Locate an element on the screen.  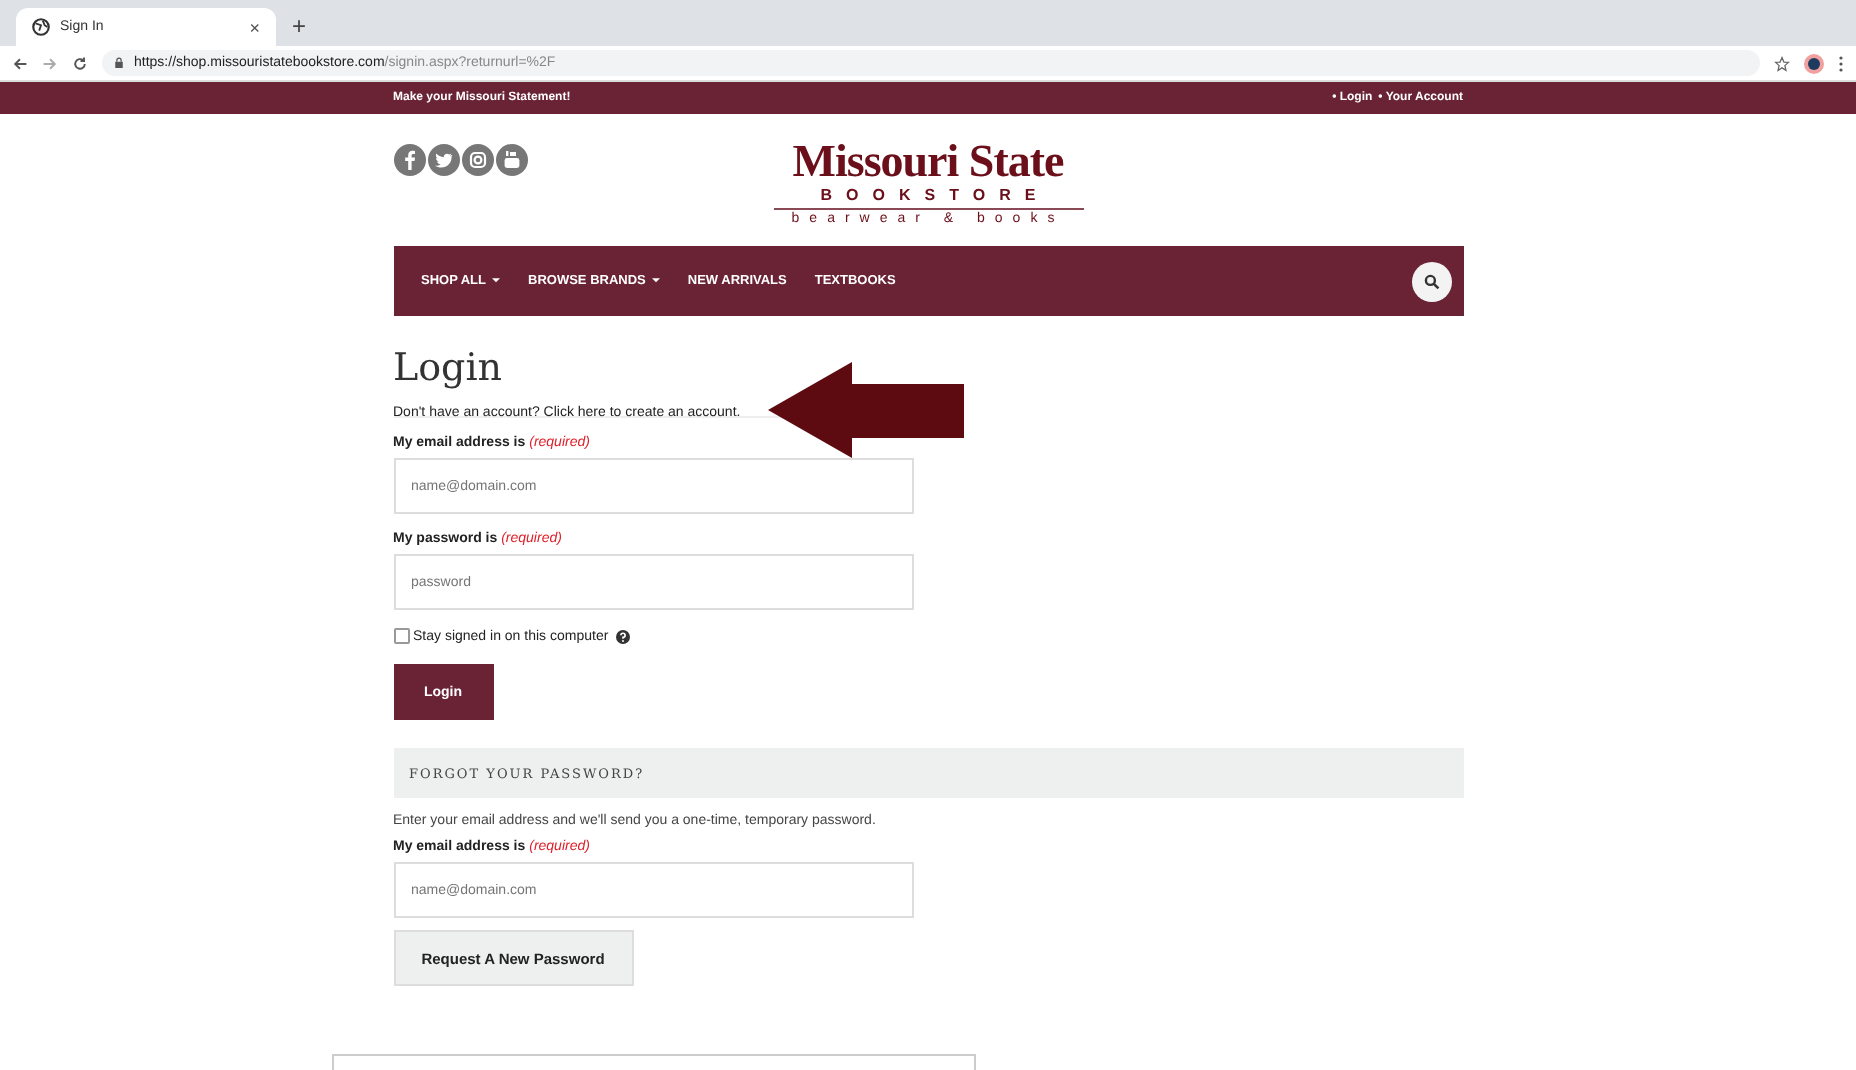
reload-icon is located at coordinates (80, 63).